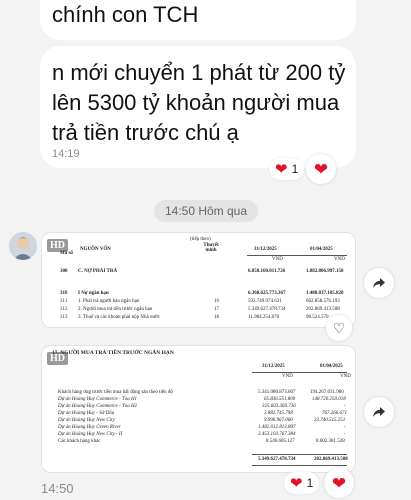 The height and width of the screenshot is (500, 411). What do you see at coordinates (323, 301) in the screenshot?
I see `doc-text: 662.858.576.193` at bounding box center [323, 301].